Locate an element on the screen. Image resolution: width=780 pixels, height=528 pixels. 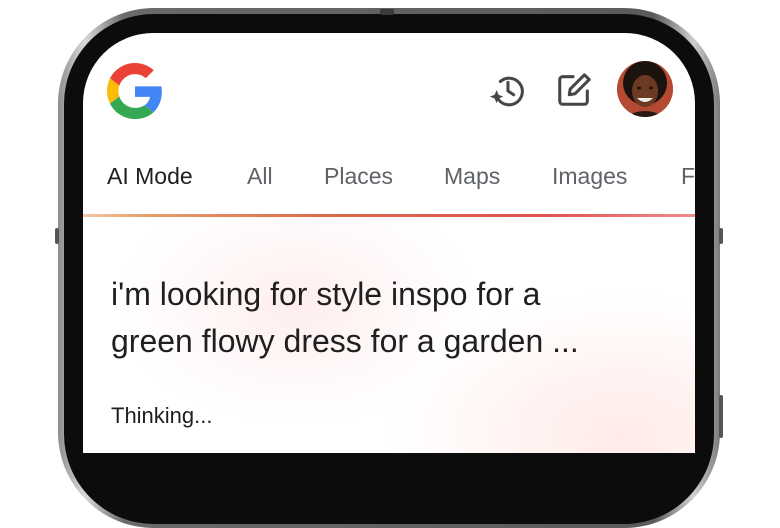
tab-partial: F is located at coordinates (688, 176).